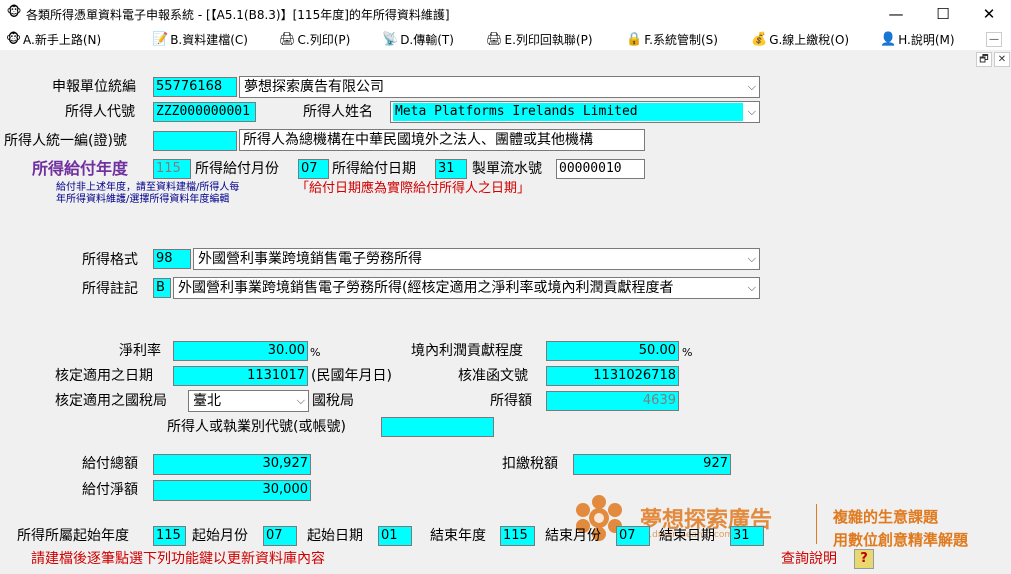 The image size is (1011, 574). Describe the element at coordinates (568, 112) in the screenshot. I see `payee-name-value: Meta Platforms Irelands Limited` at that location.